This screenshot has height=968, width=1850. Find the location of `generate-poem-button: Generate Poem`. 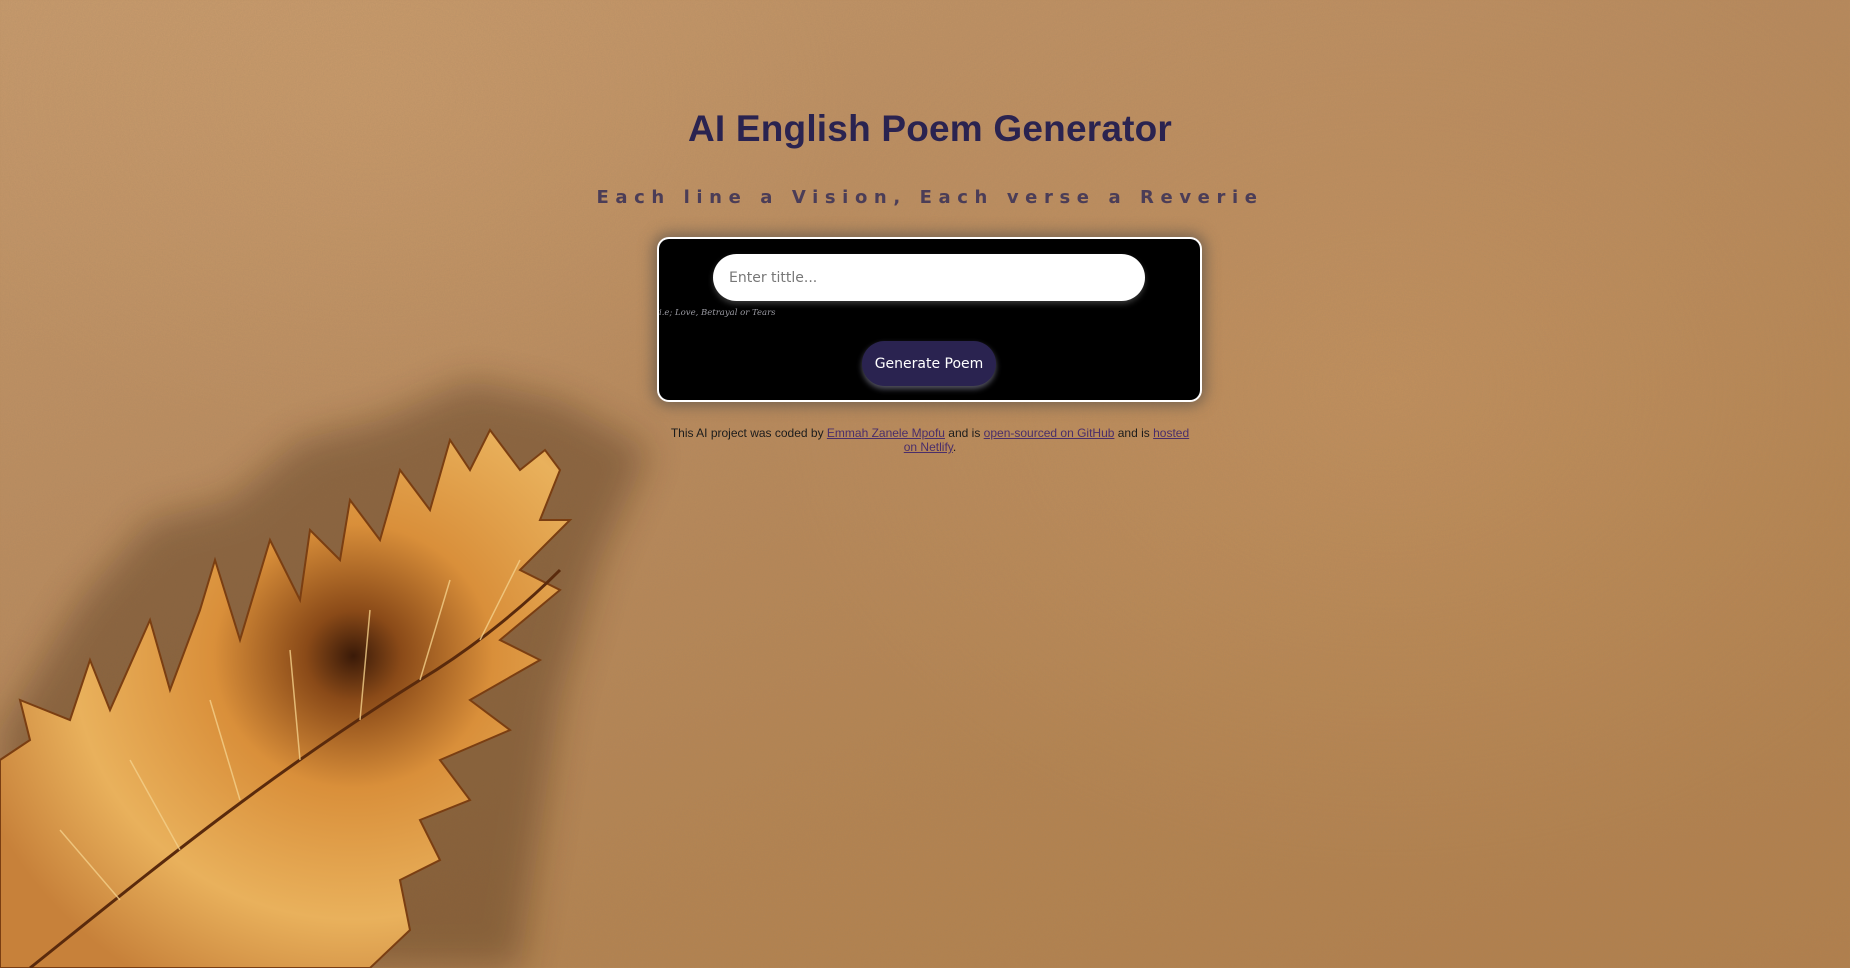

generate-poem-button: Generate Poem is located at coordinates (929, 363).